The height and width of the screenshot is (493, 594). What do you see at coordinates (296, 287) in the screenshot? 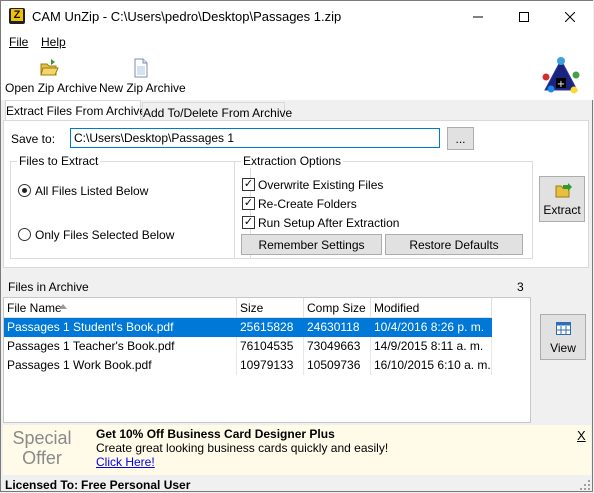
I see `files-in-archive-header: Files in Archive 3` at bounding box center [296, 287].